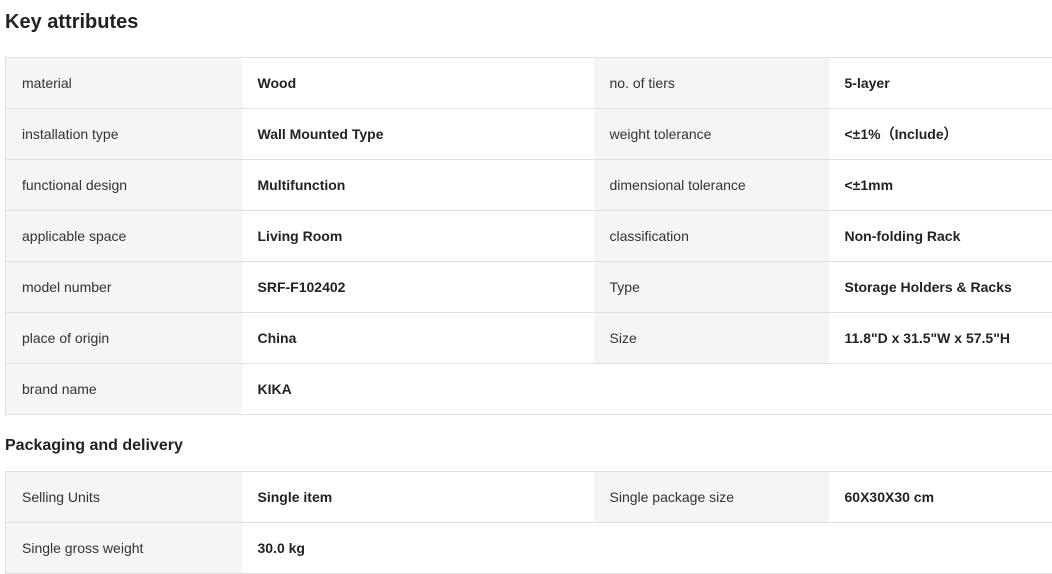 The width and height of the screenshot is (1052, 574). Describe the element at coordinates (940, 236) in the screenshot. I see `attribute-value: Non-folding Rack` at that location.